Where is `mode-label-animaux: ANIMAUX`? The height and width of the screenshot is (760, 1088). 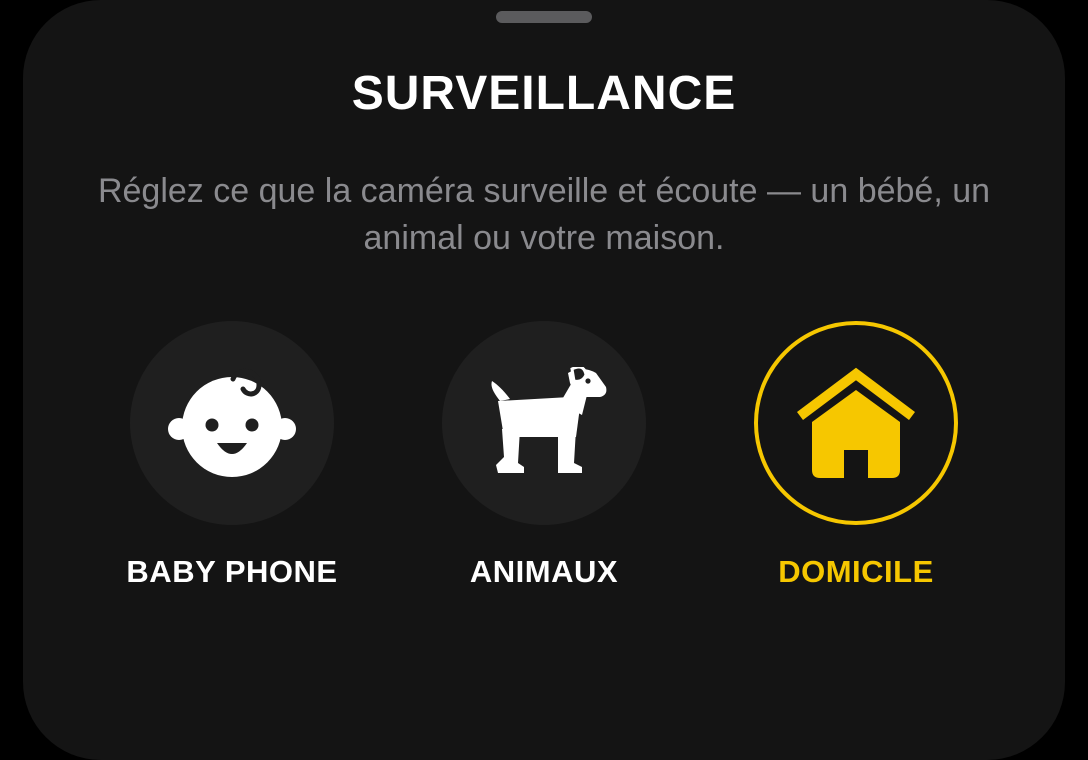
mode-label-animaux: ANIMAUX is located at coordinates (544, 571).